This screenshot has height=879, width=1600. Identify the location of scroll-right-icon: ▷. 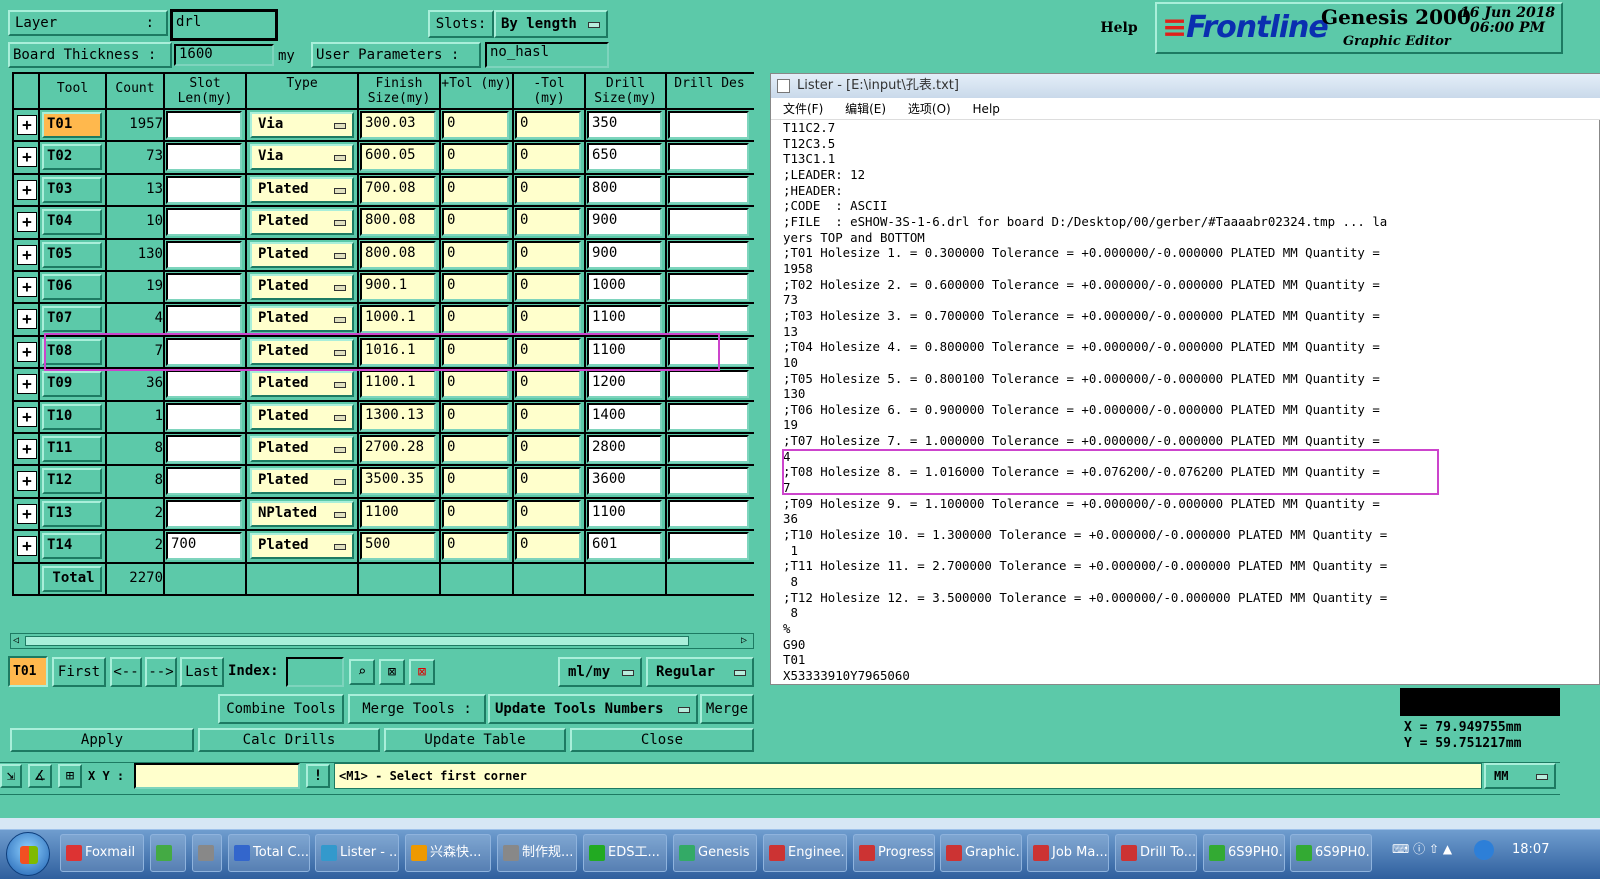
(746, 641).